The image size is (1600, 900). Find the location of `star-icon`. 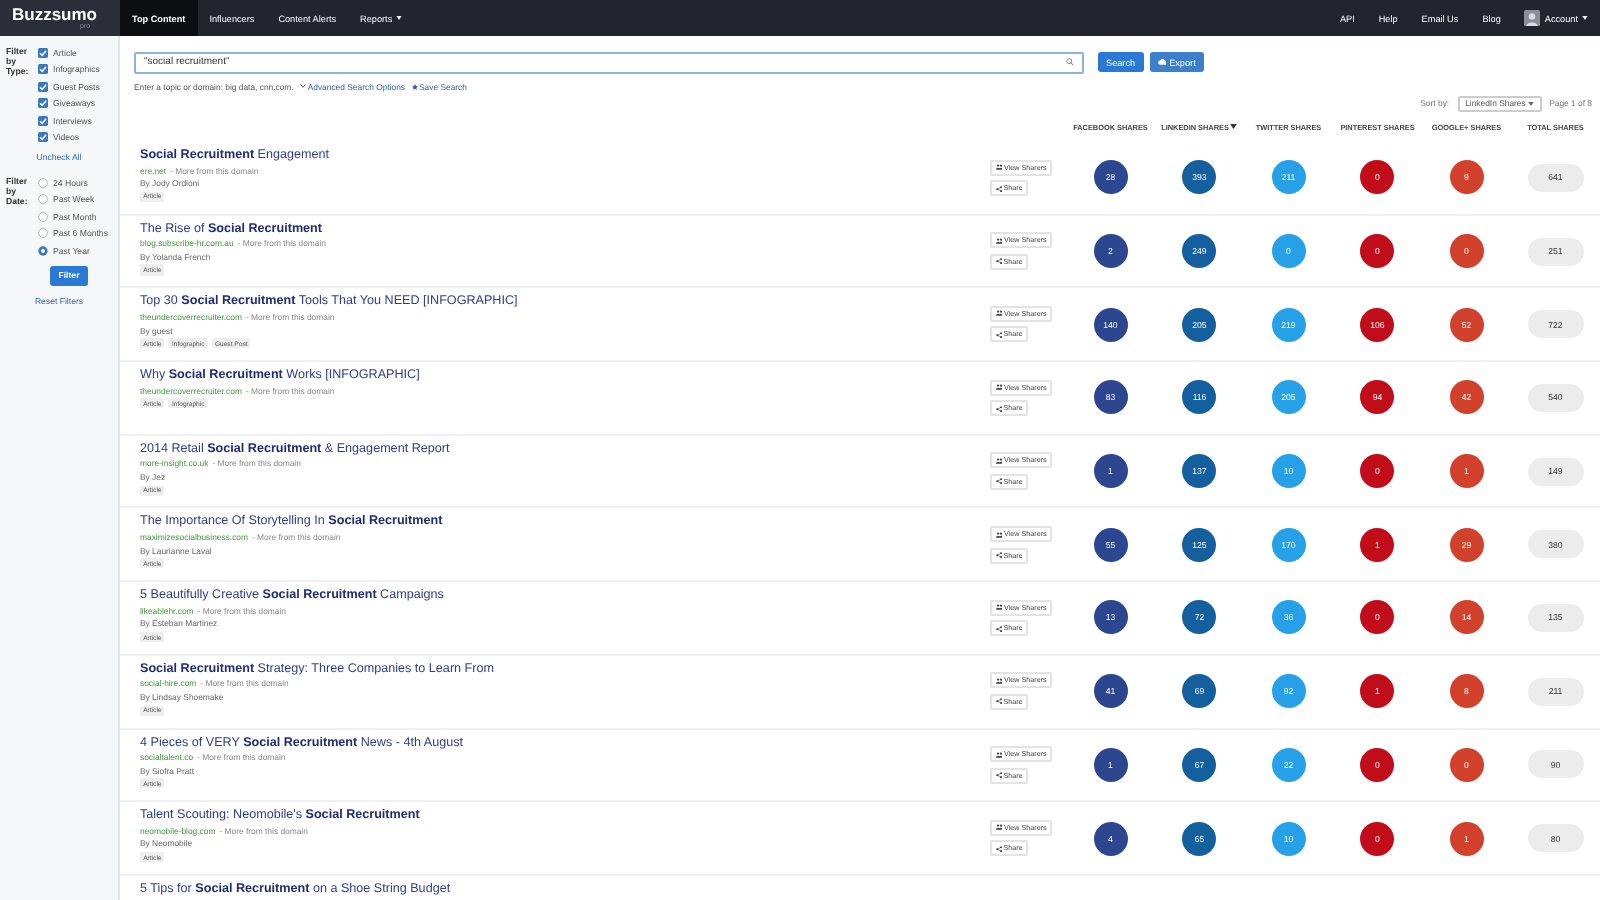

star-icon is located at coordinates (414, 86).